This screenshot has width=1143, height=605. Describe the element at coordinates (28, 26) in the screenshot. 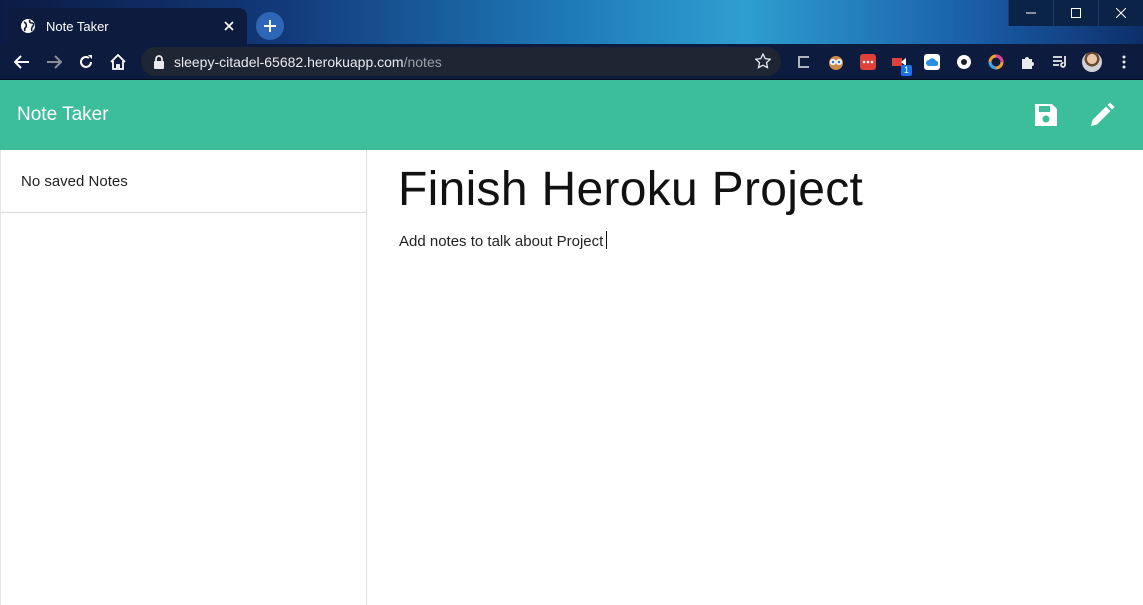

I see `globe-icon` at that location.